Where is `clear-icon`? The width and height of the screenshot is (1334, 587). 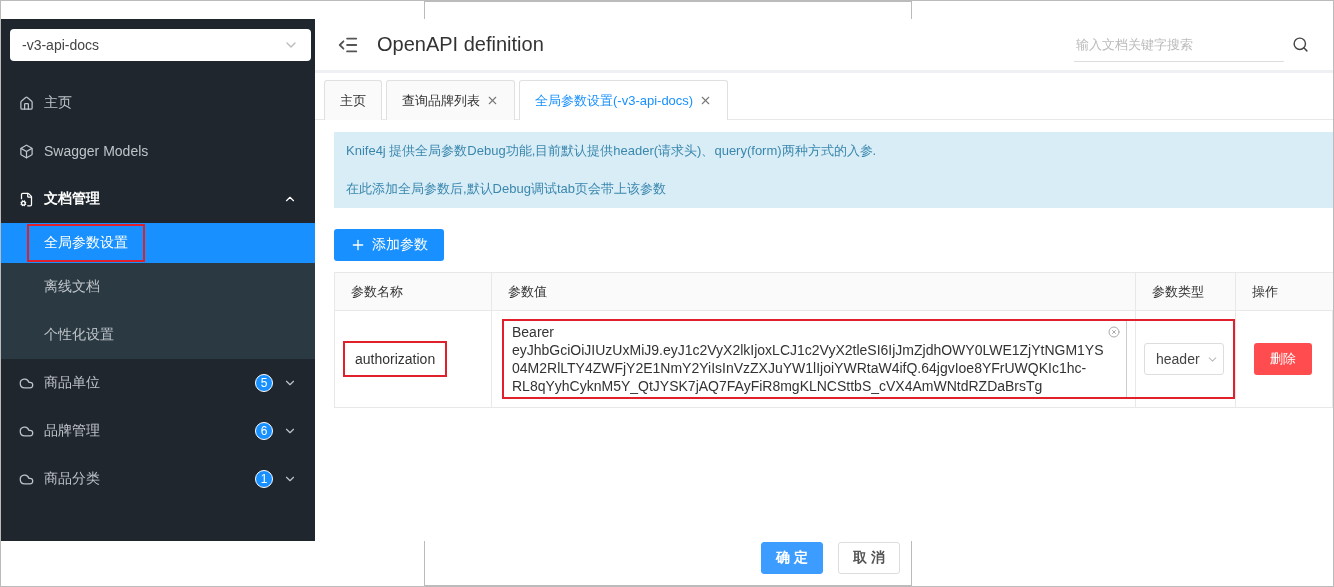
clear-icon is located at coordinates (1114, 332).